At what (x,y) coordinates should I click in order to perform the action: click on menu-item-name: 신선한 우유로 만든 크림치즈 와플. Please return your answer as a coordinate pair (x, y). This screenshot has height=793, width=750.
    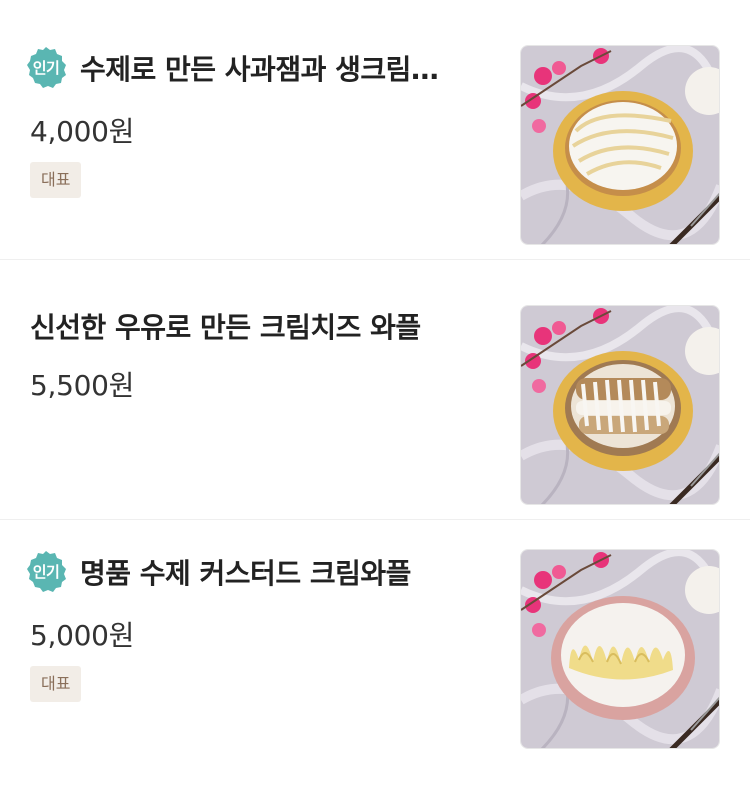
    Looking at the image, I should click on (225, 327).